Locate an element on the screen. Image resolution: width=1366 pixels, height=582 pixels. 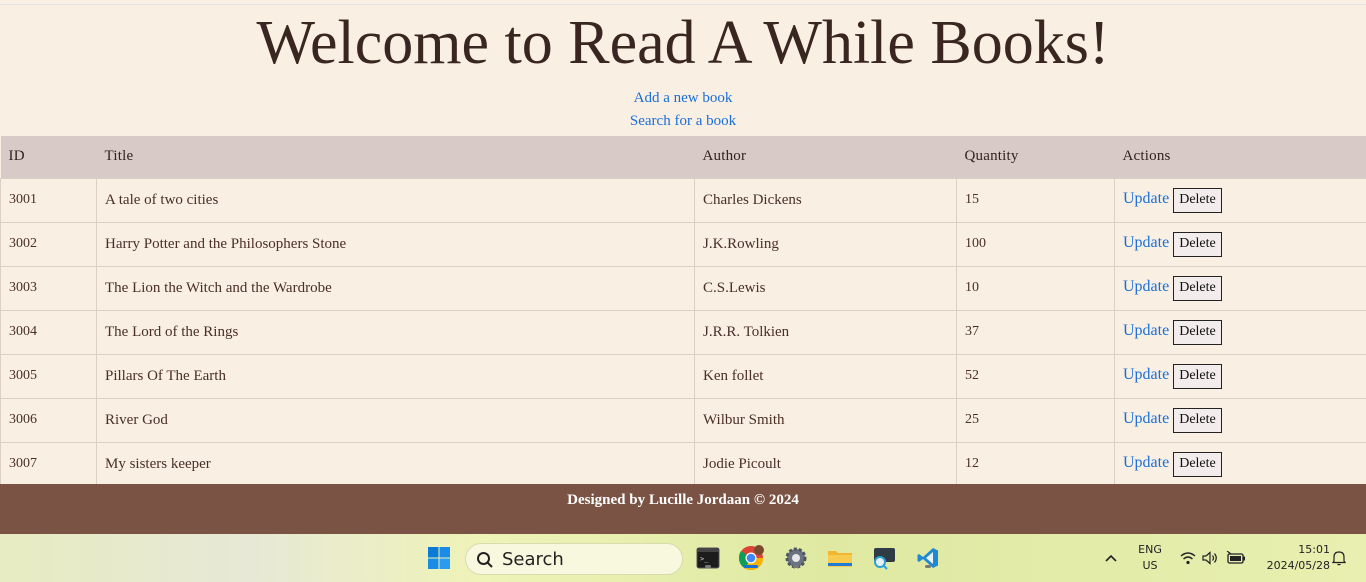
book-id: 3001 is located at coordinates (48, 200).